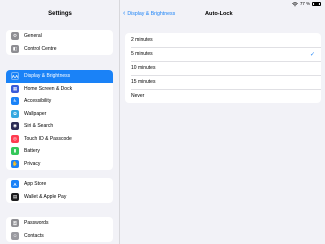 This screenshot has height=244, width=325. I want to click on auto-lock-option: 15 minutes, so click(223, 82).